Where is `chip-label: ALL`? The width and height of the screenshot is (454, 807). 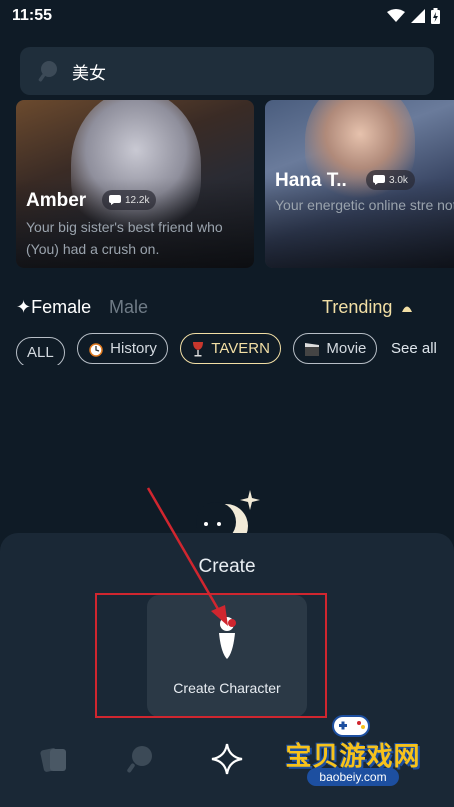 chip-label: ALL is located at coordinates (40, 352).